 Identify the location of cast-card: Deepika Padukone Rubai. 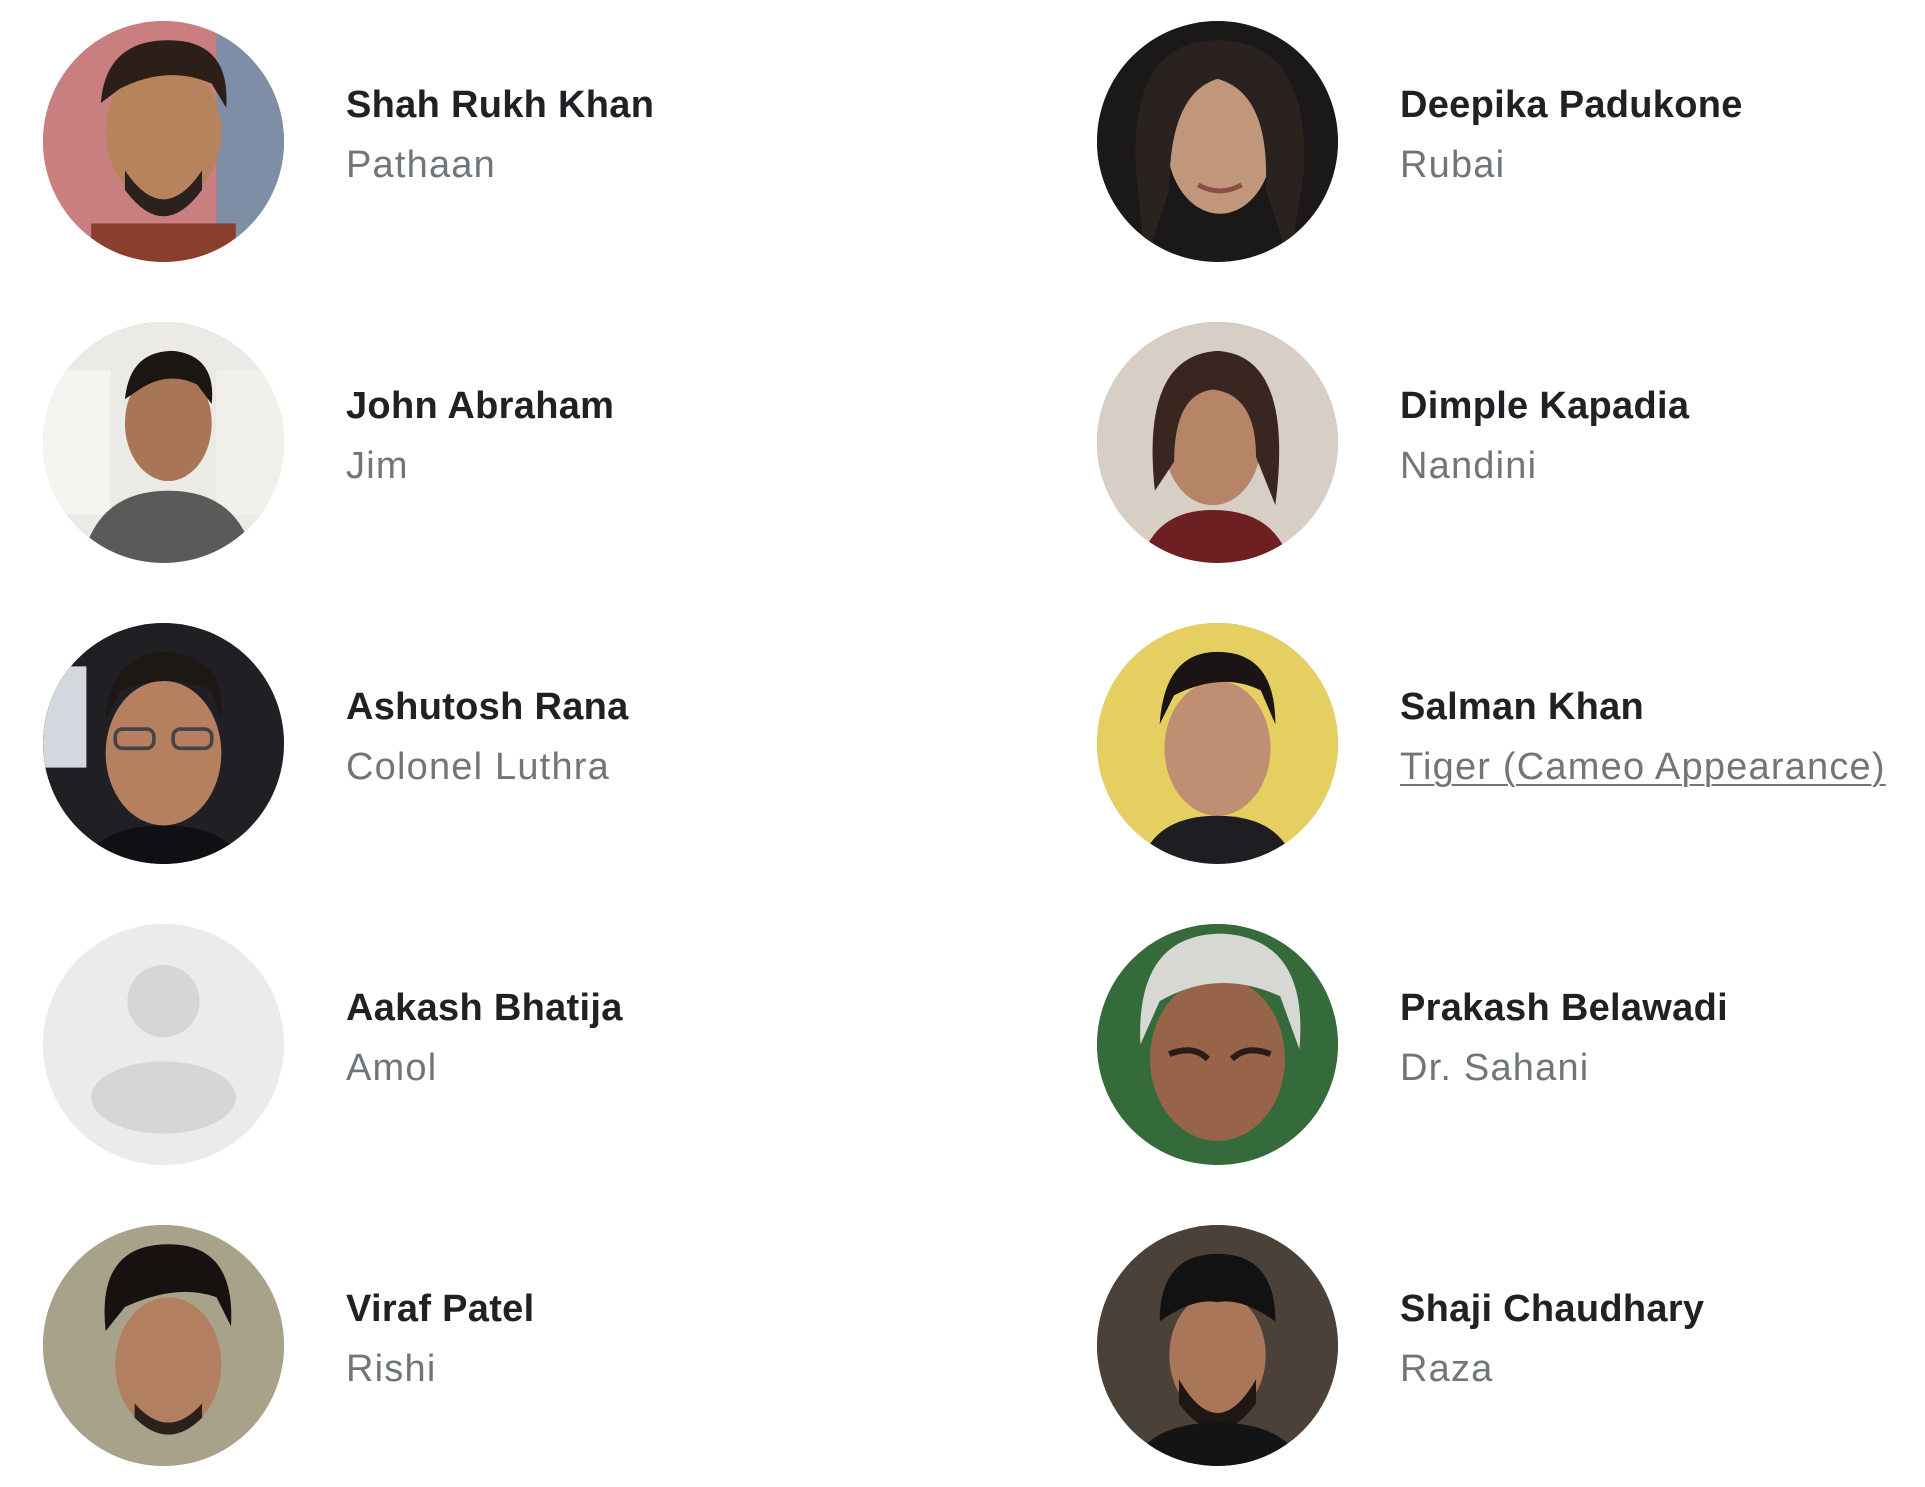
(1489, 131).